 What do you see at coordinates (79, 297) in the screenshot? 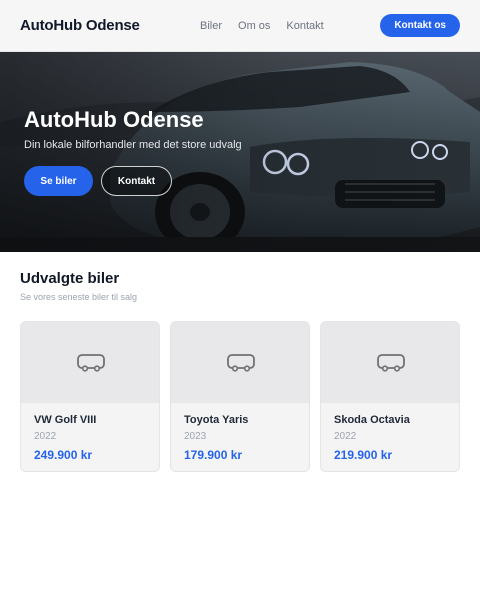
I see `featured-subtitle: Se vores seneste biler til salg` at bounding box center [79, 297].